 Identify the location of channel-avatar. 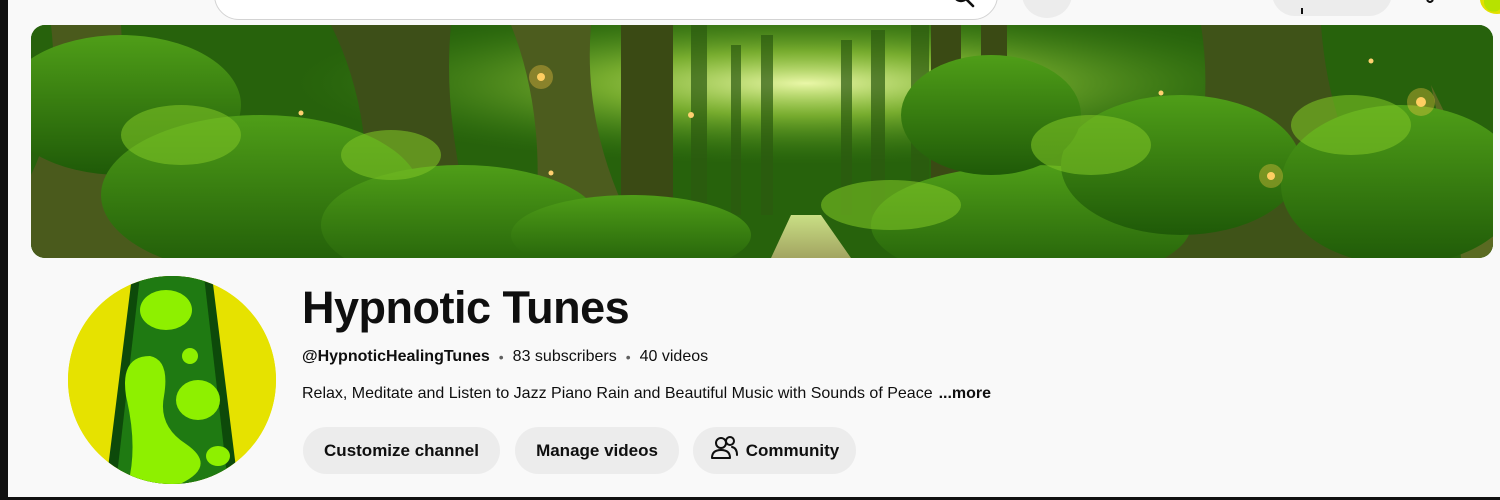
(172, 380).